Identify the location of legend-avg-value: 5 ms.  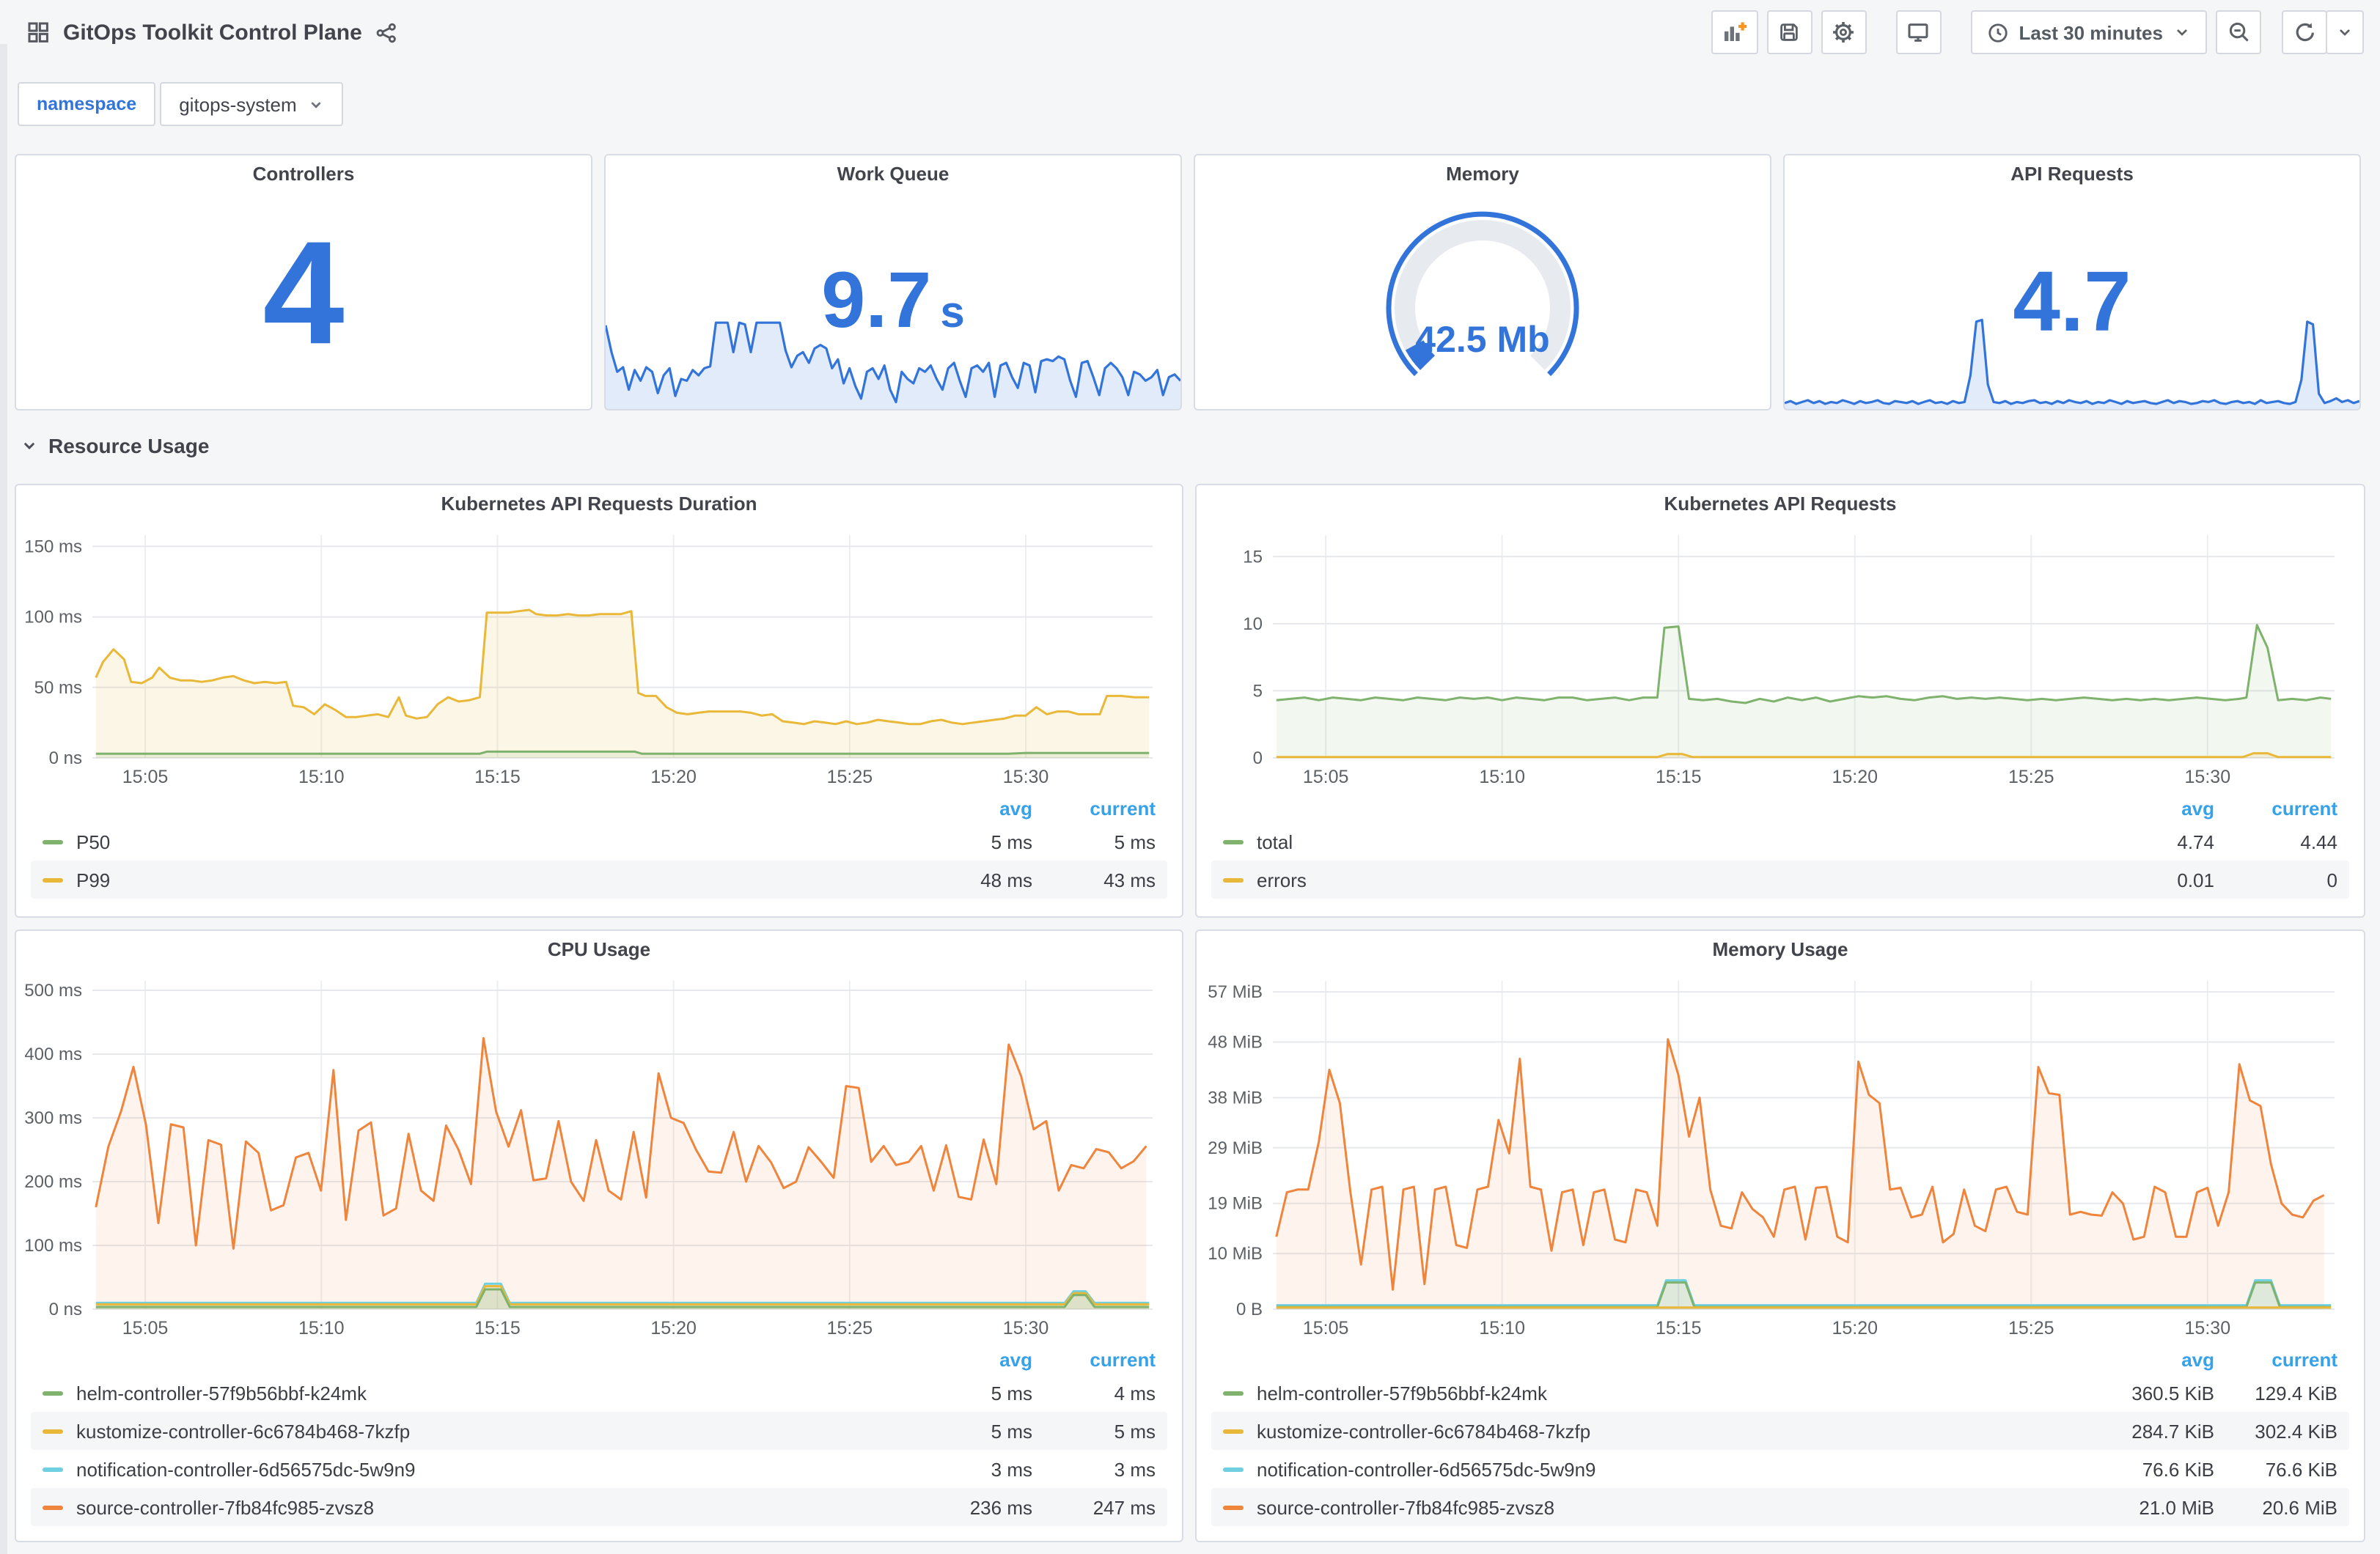
(1011, 842).